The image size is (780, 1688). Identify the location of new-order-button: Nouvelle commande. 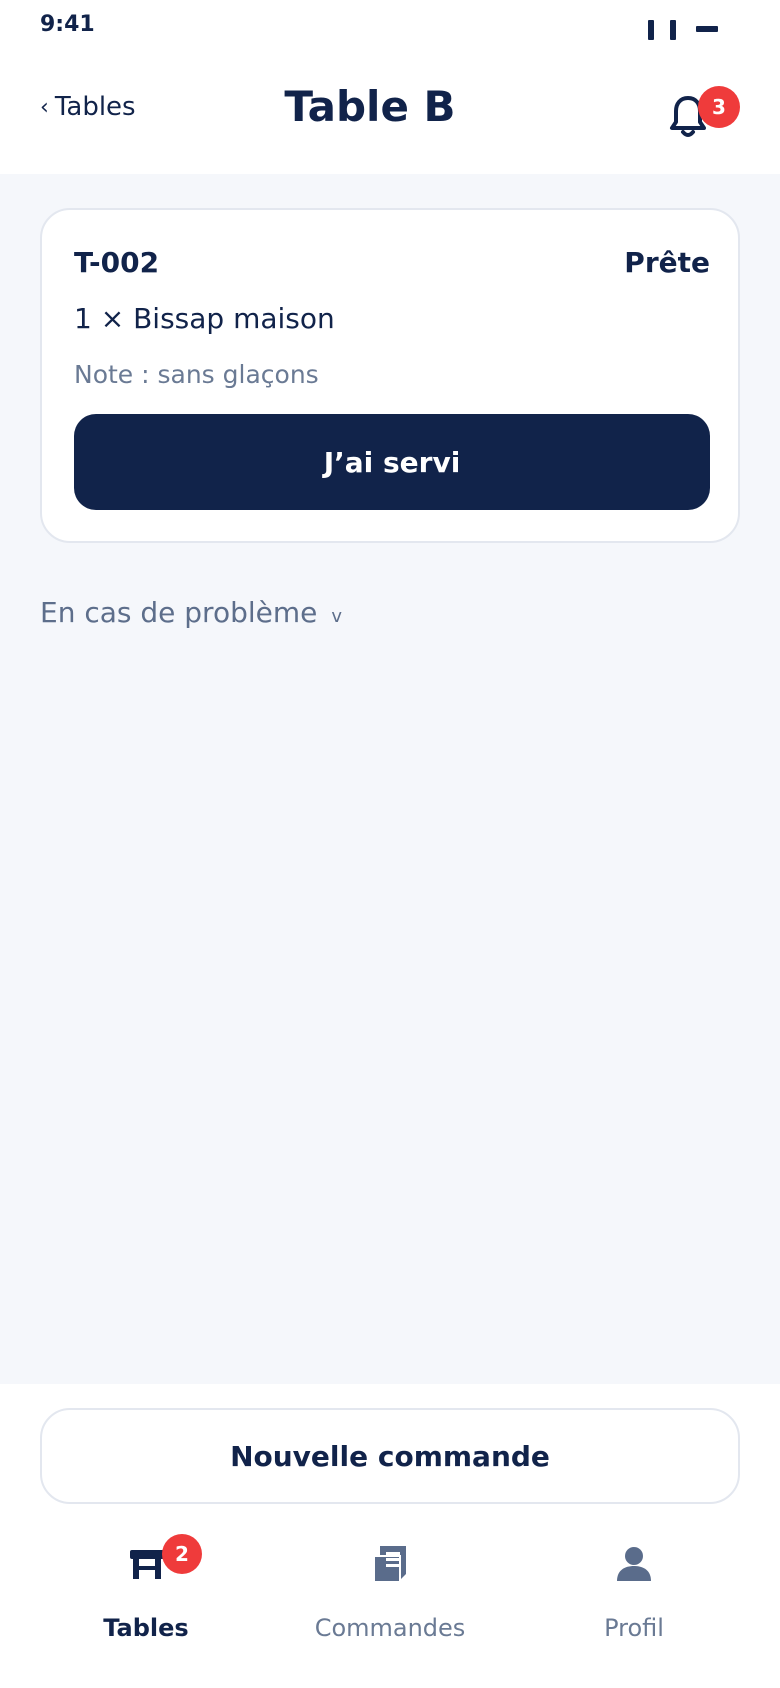
(390, 1456).